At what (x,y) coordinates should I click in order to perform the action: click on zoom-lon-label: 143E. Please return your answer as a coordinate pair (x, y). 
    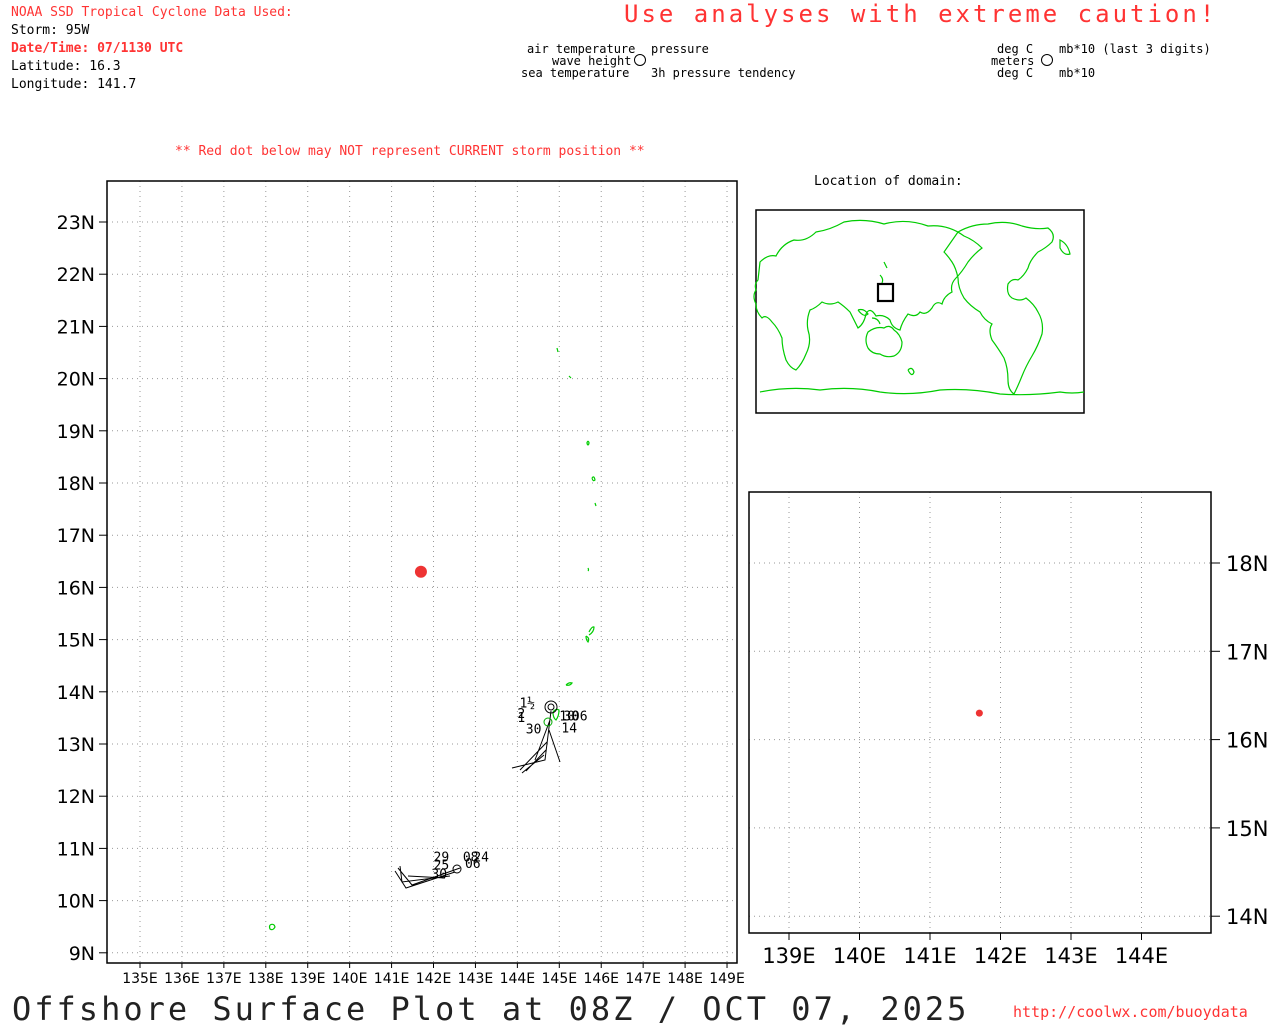
    Looking at the image, I should click on (1070, 956).